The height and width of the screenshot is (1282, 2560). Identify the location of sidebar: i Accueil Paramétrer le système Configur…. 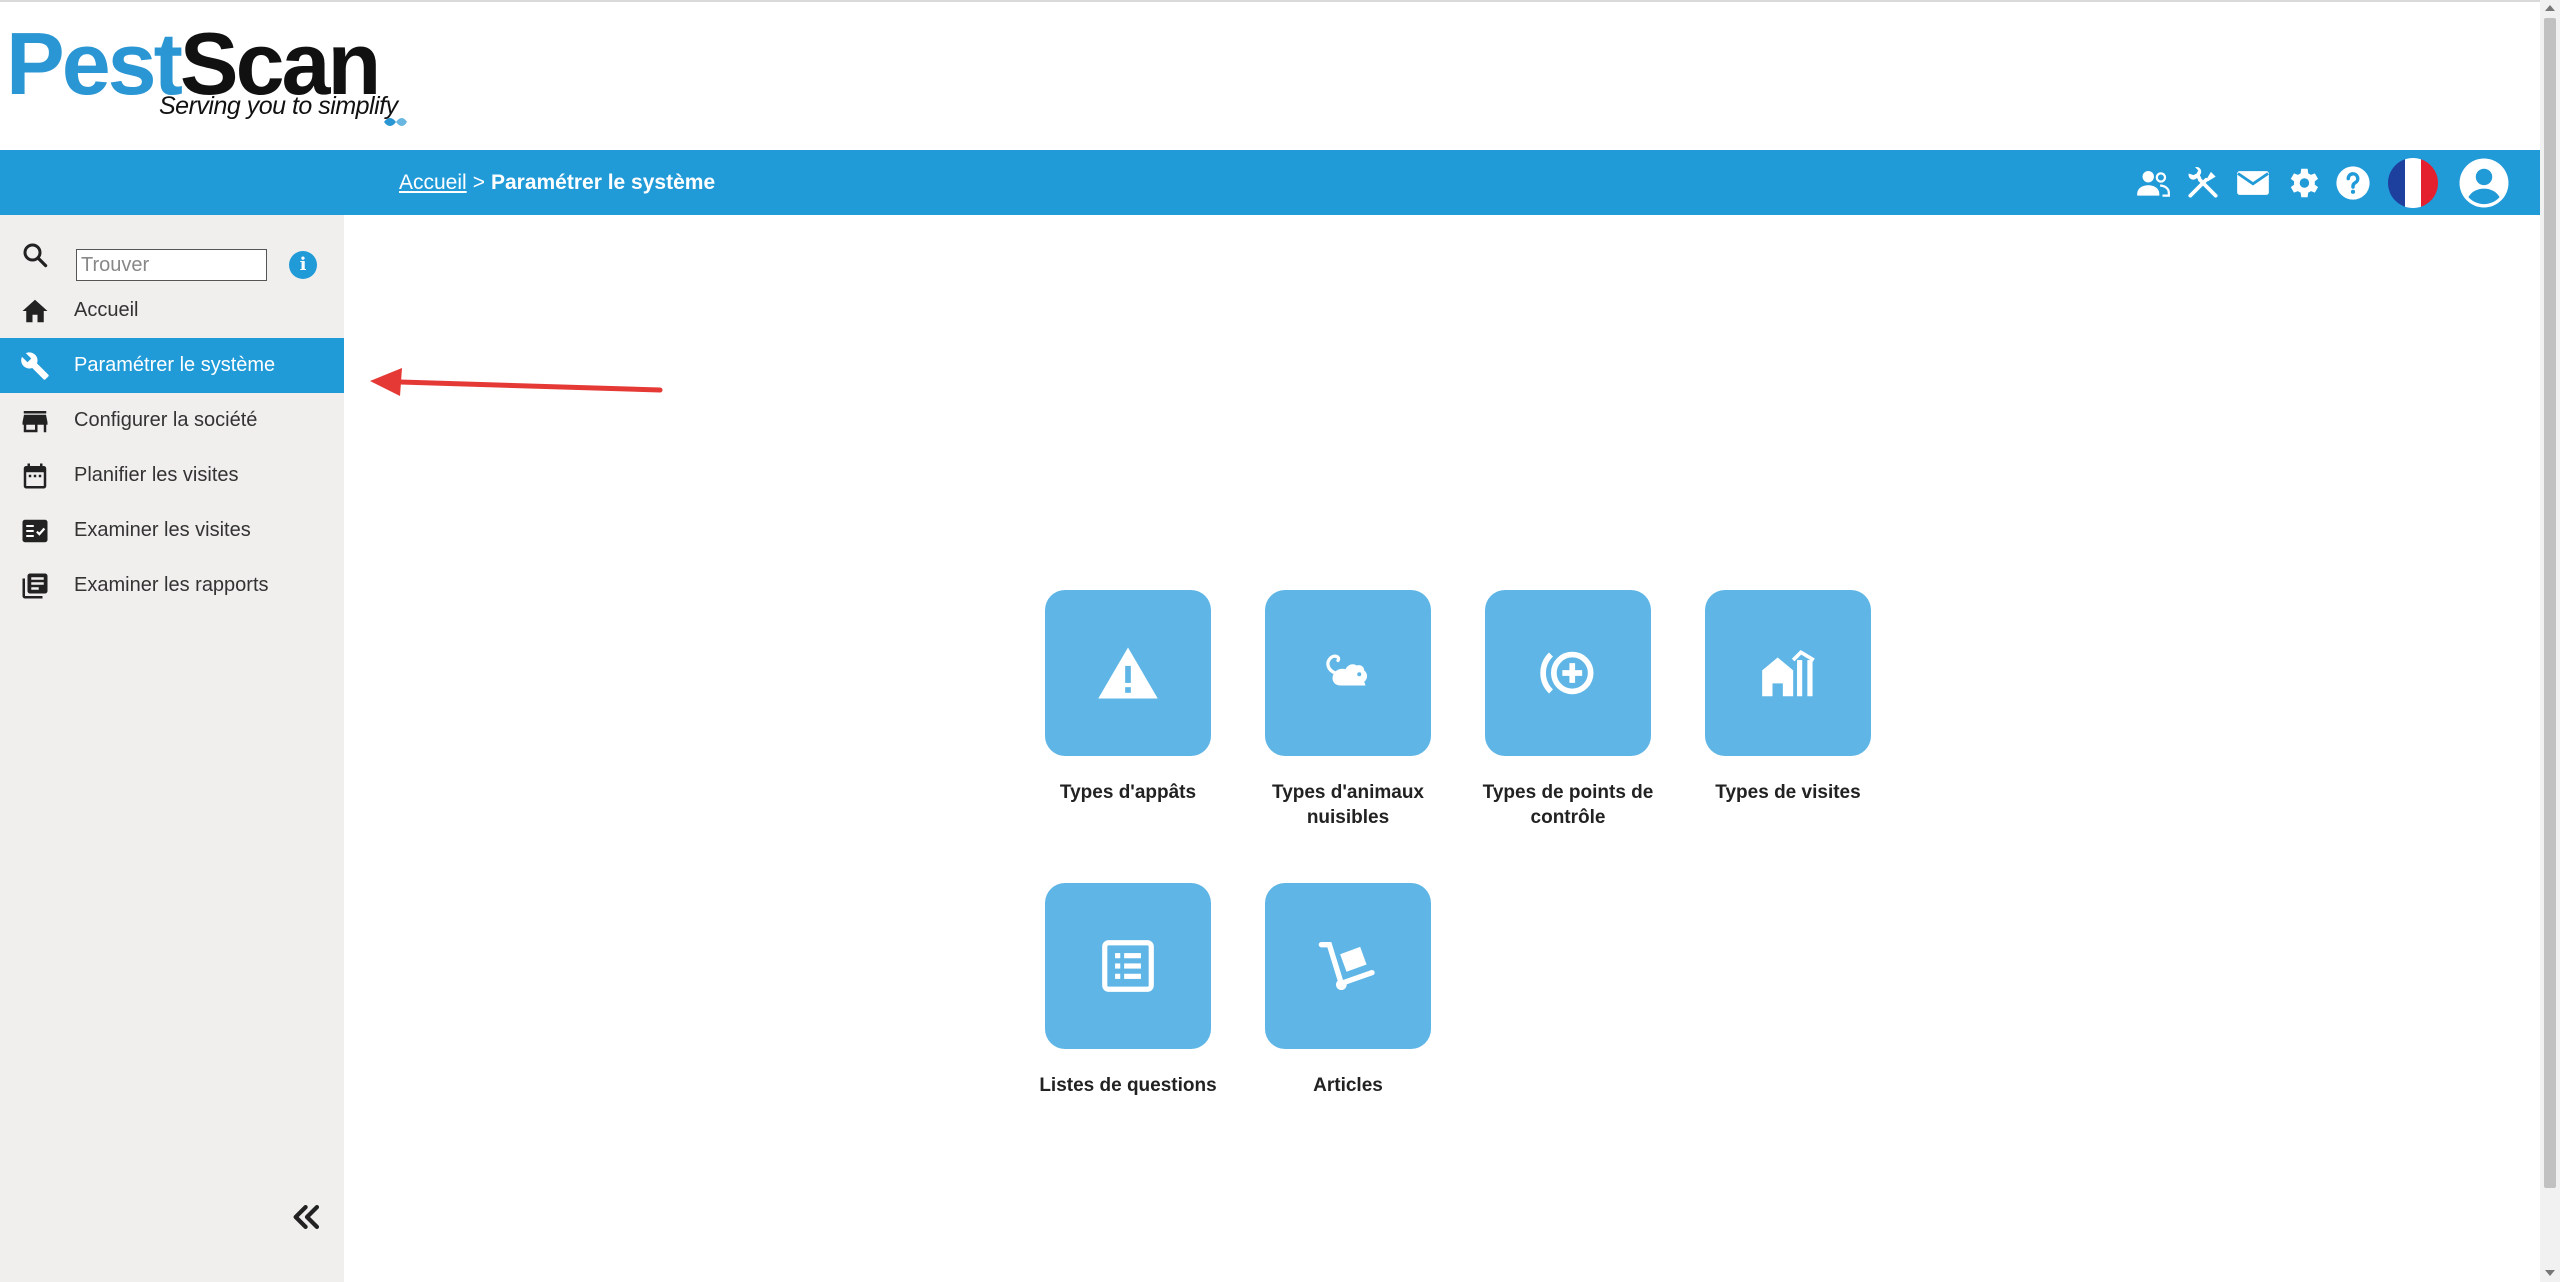
(172, 748).